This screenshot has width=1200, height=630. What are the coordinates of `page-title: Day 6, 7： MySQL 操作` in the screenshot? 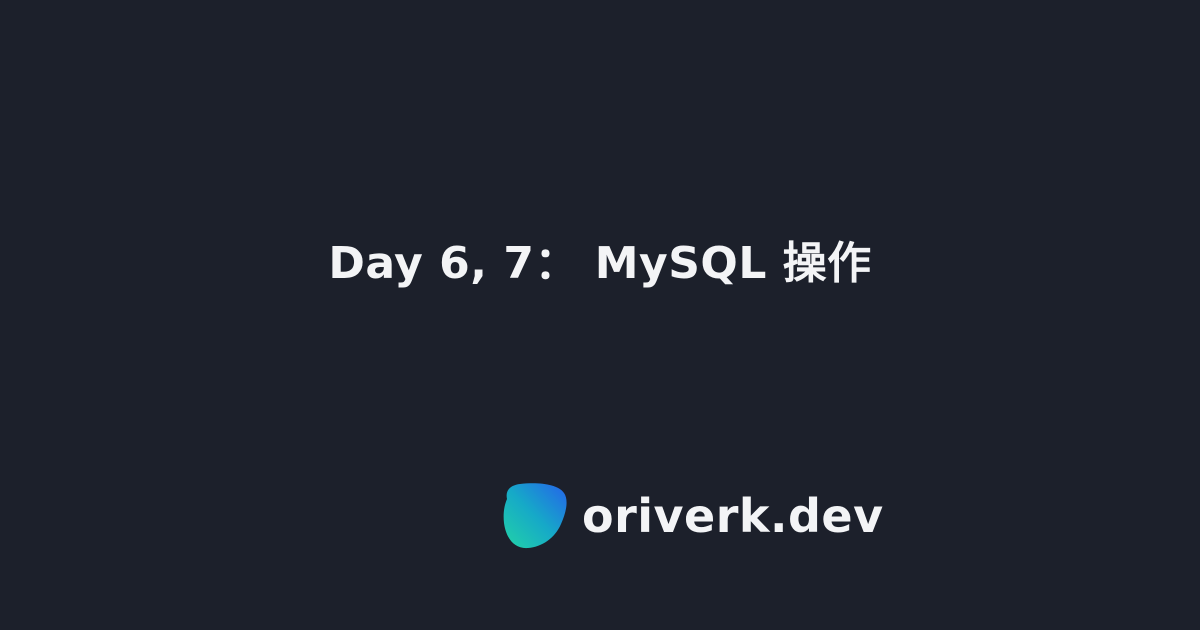 It's located at (600, 263).